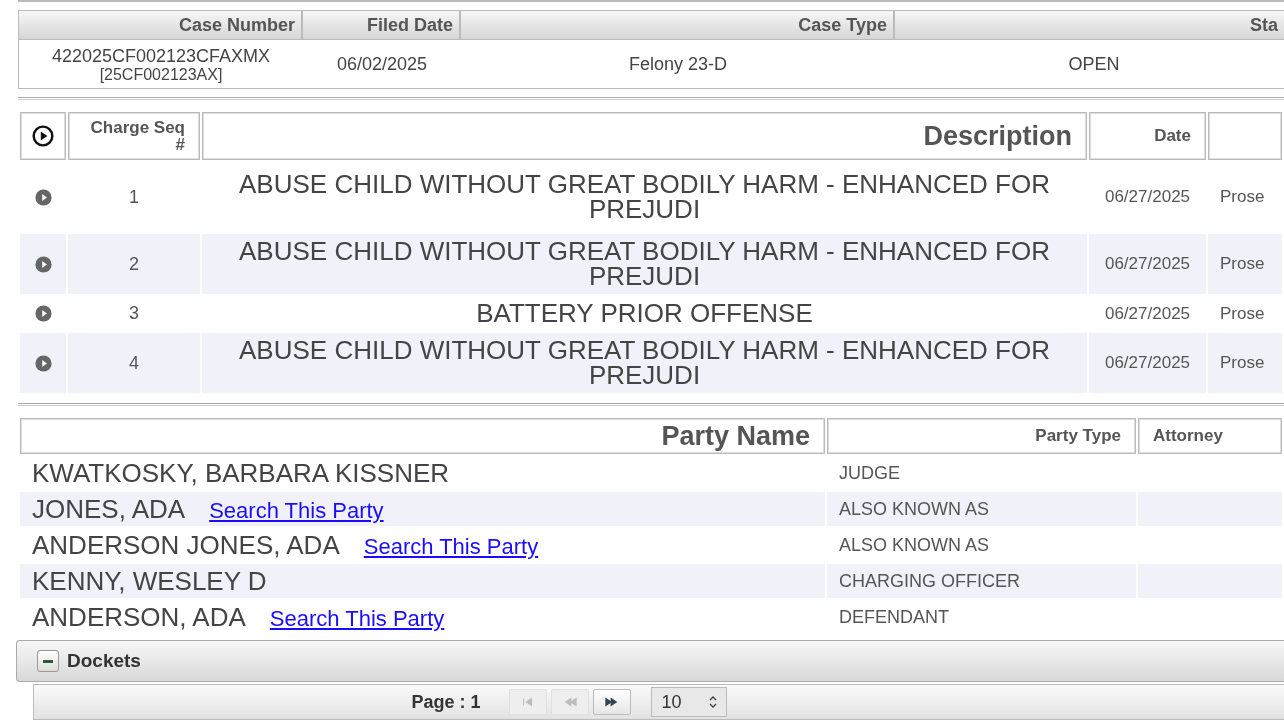 This screenshot has width=1284, height=724. What do you see at coordinates (1094, 63) in the screenshot?
I see `case-status: OPEN` at bounding box center [1094, 63].